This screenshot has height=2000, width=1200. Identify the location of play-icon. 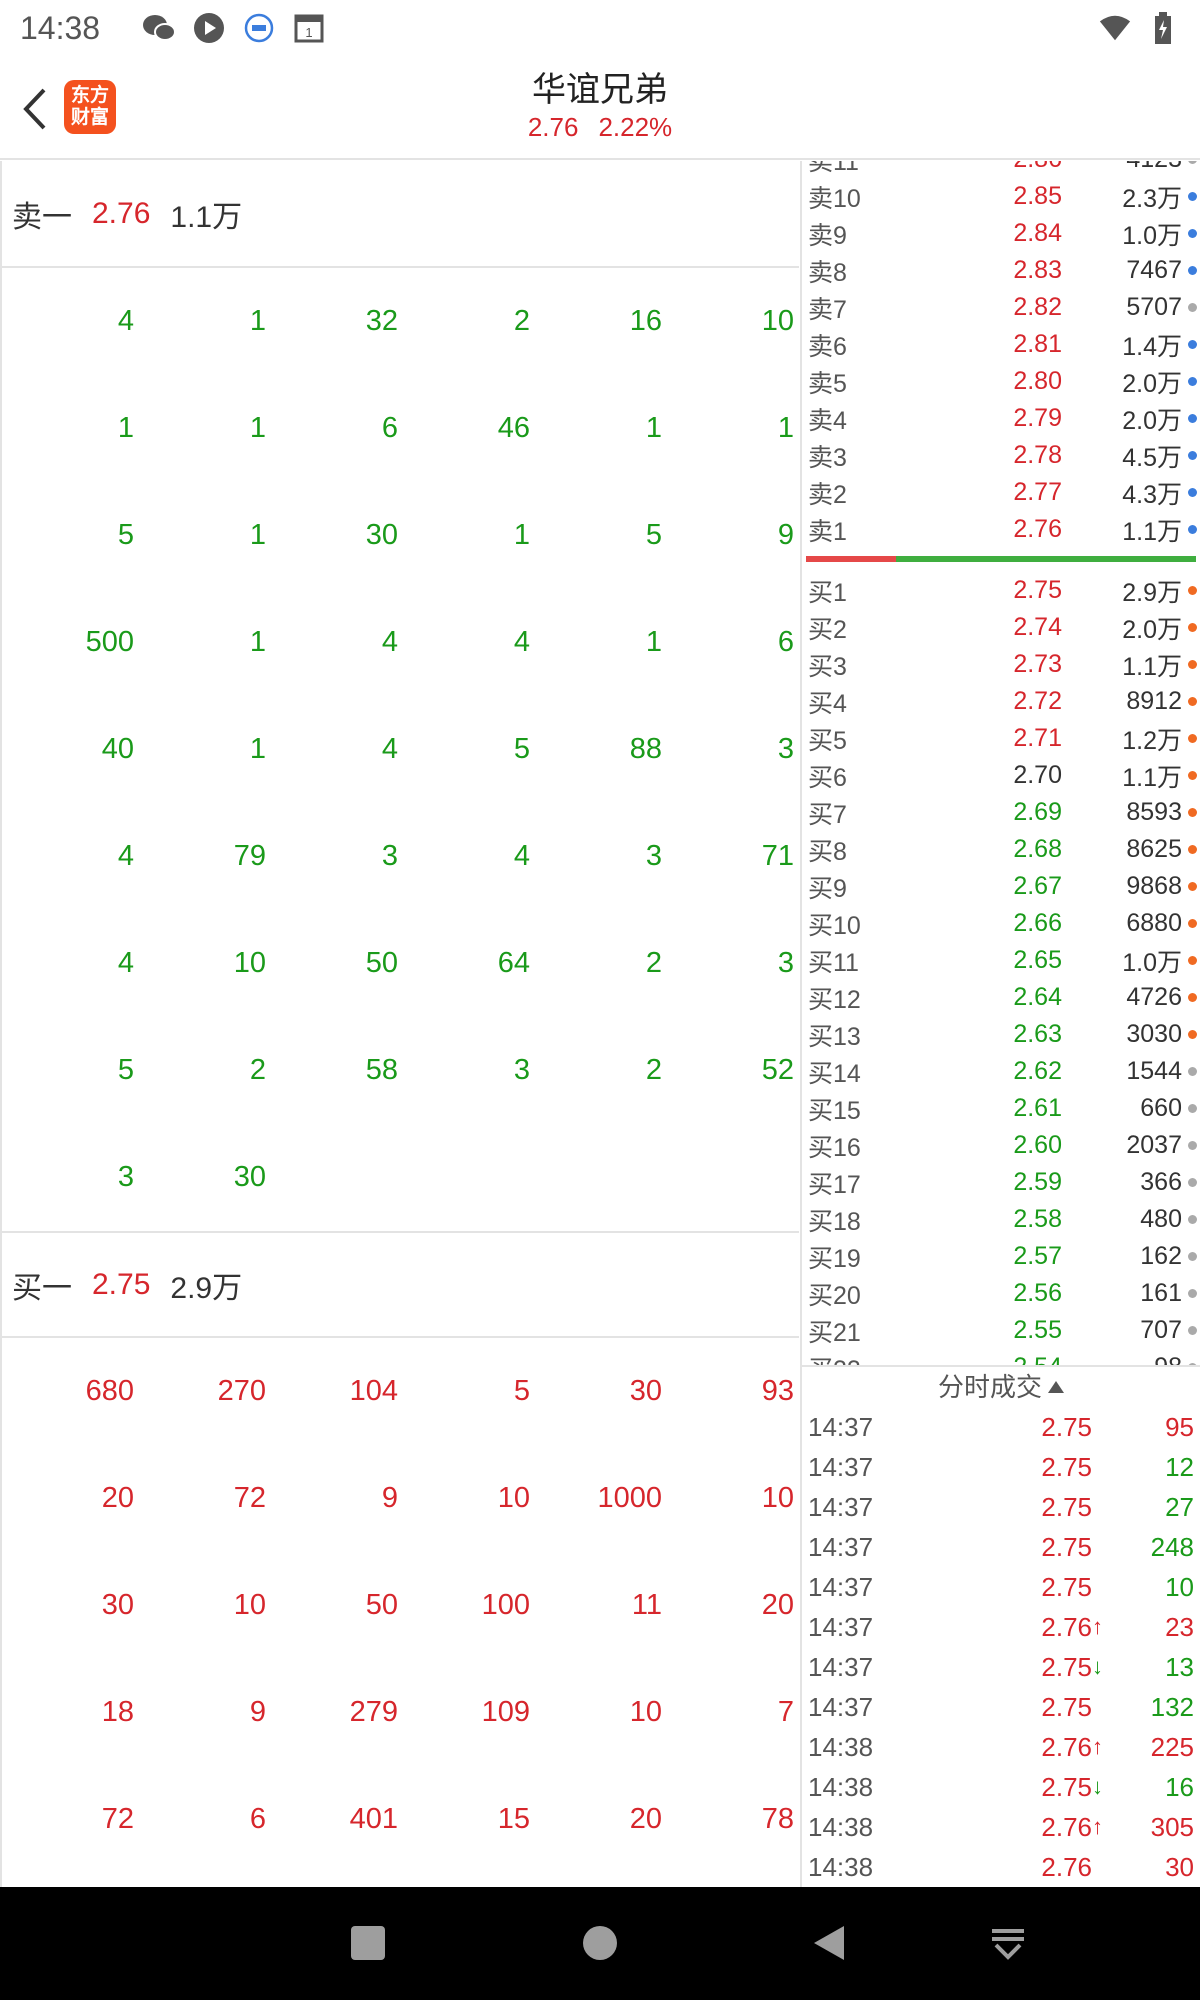
(209, 28).